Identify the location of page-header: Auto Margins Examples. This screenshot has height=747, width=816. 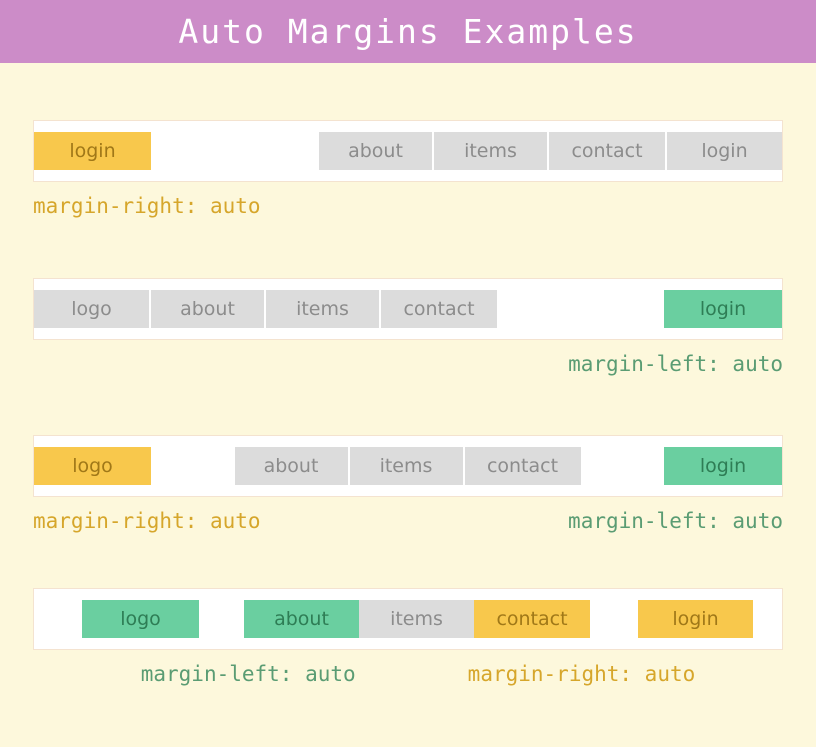
(408, 31).